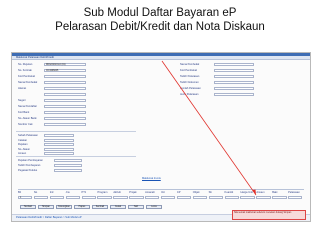 This screenshot has width=320, height=240. Describe the element at coordinates (23, 140) in the screenshot. I see `mid-col-label: Catatan` at that location.